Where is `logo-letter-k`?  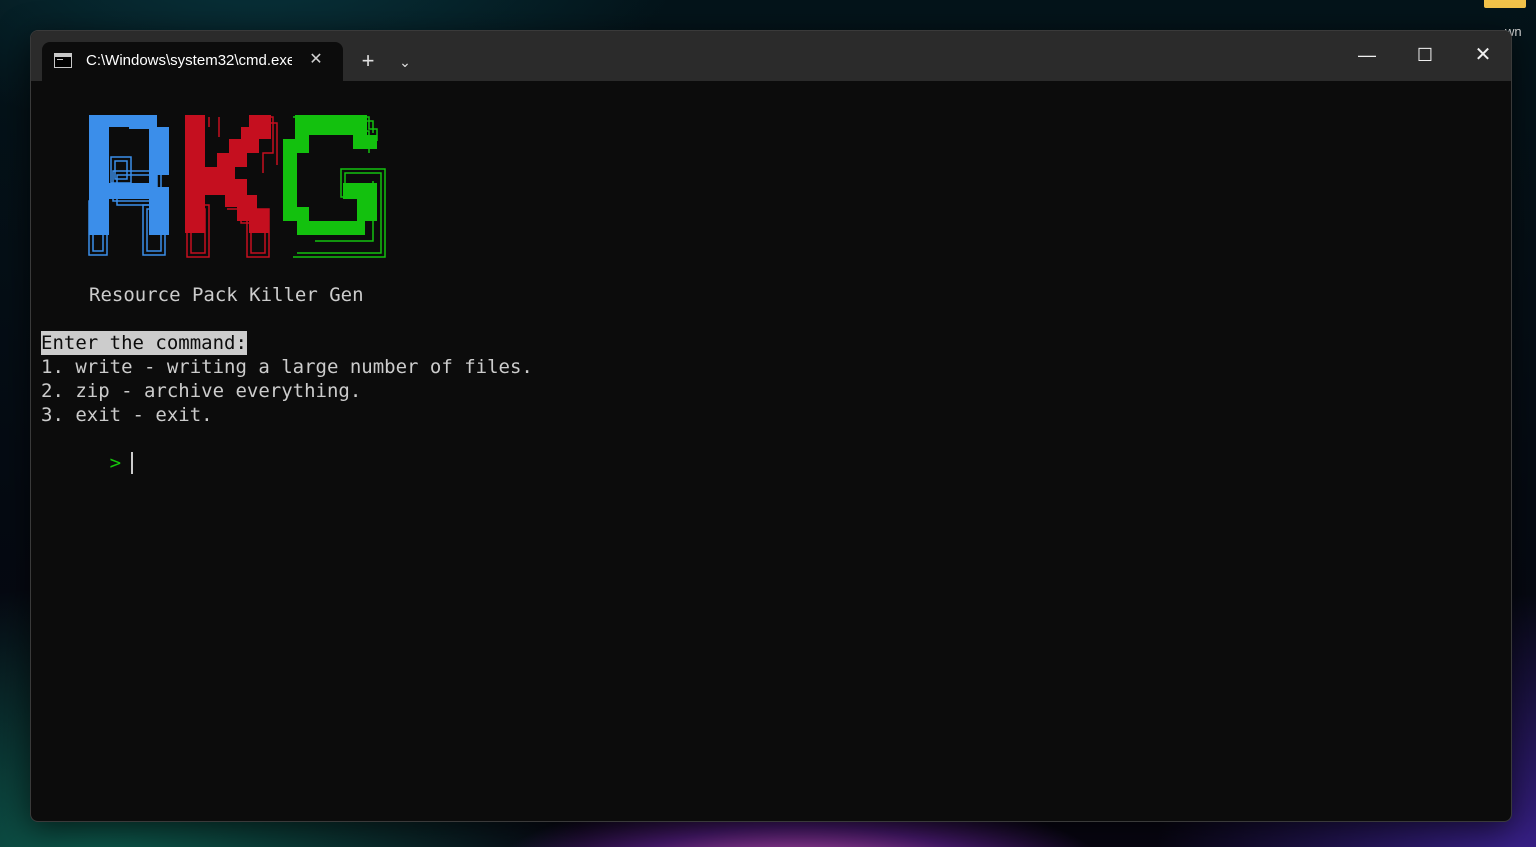
logo-letter-k is located at coordinates (231, 186).